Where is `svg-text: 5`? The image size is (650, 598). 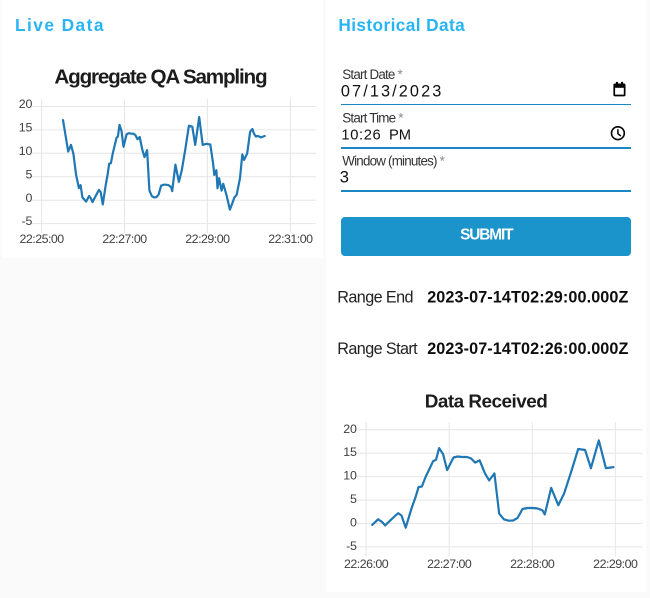
svg-text: 5 is located at coordinates (28, 174).